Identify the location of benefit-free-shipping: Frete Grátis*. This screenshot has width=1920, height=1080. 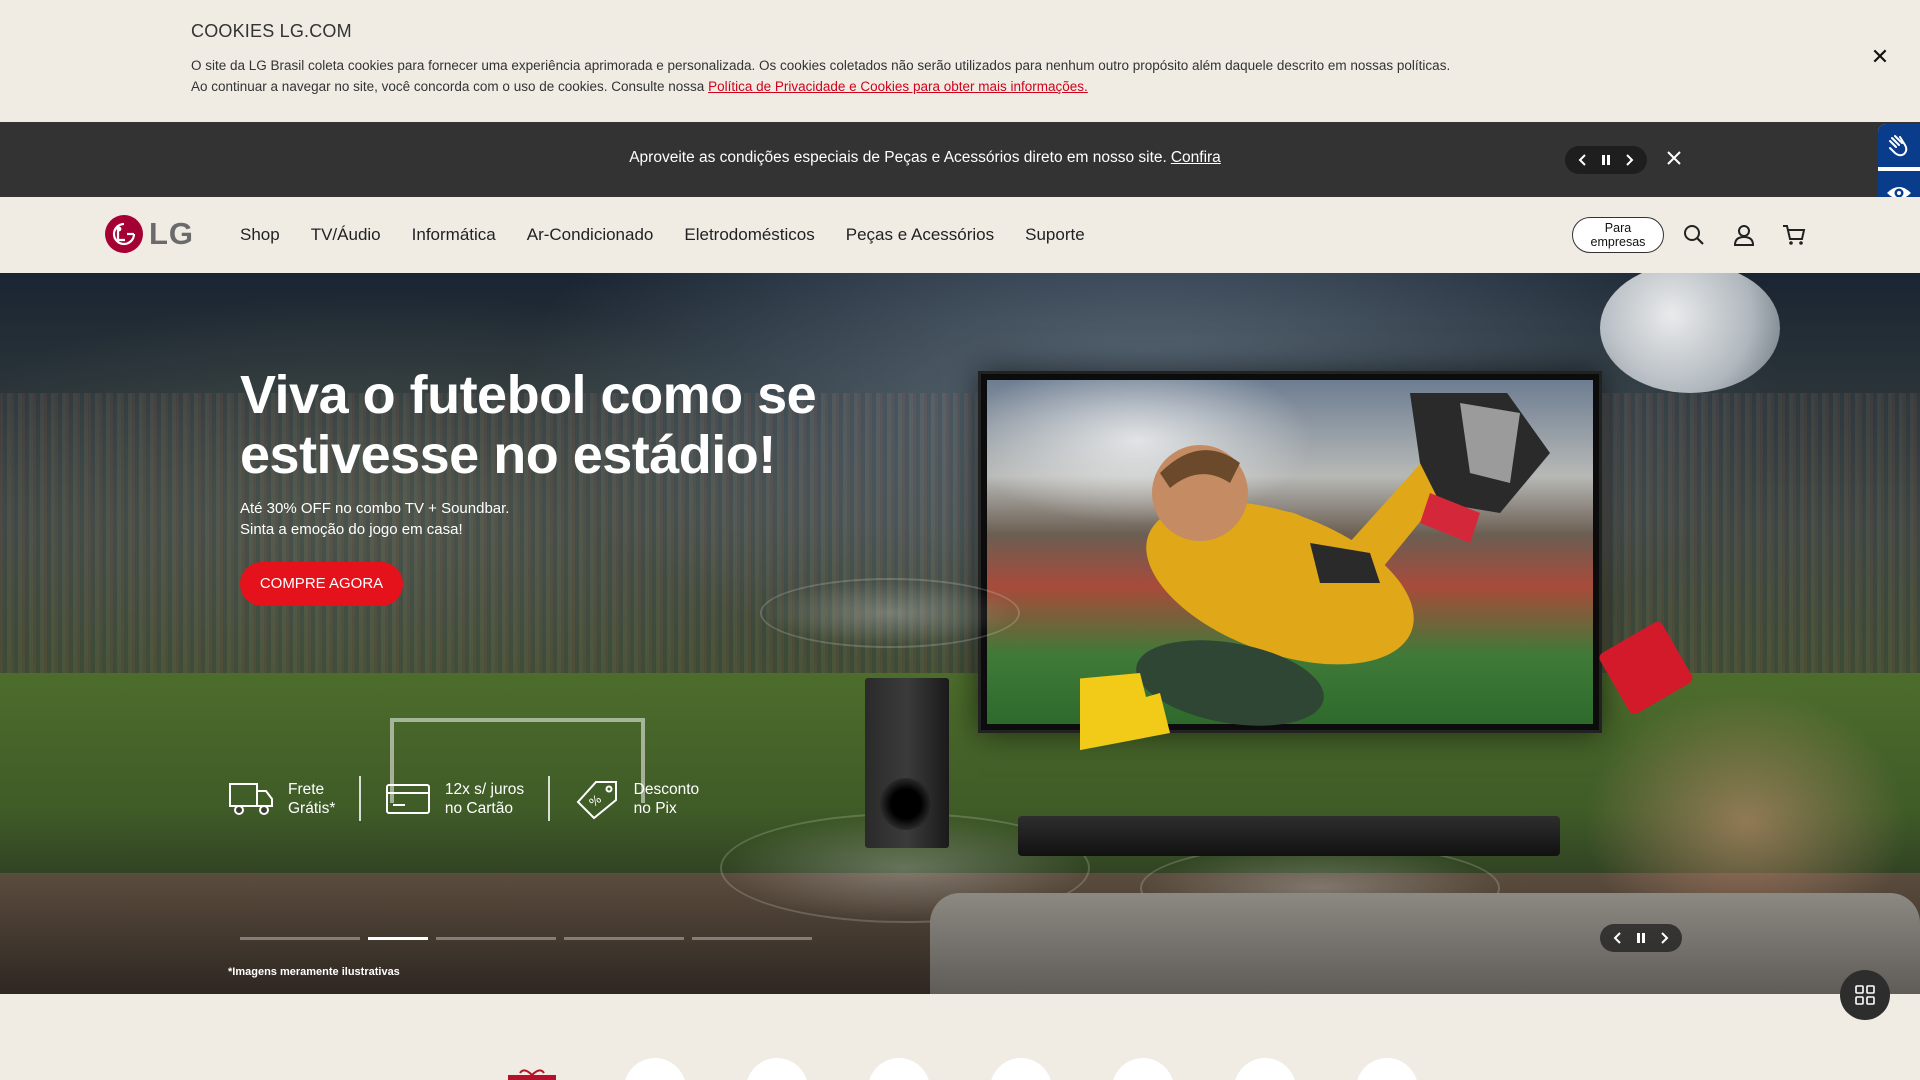
(281, 799).